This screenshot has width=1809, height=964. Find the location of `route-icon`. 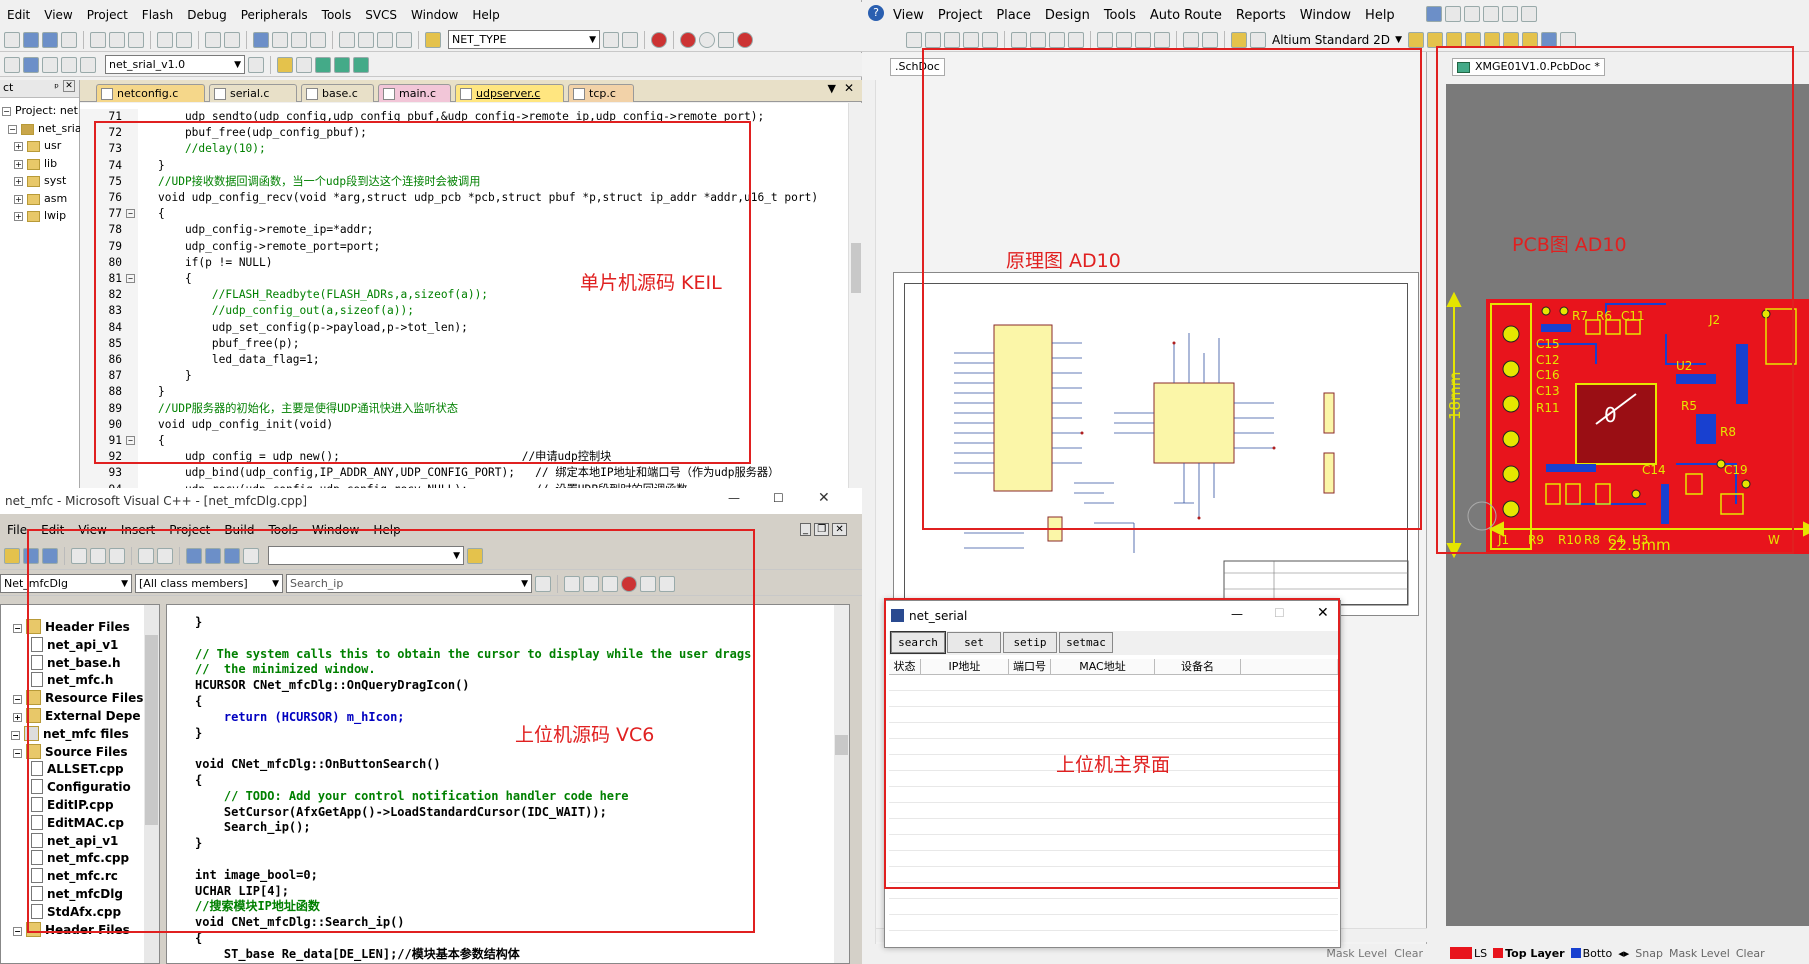

route-icon is located at coordinates (1416, 39).